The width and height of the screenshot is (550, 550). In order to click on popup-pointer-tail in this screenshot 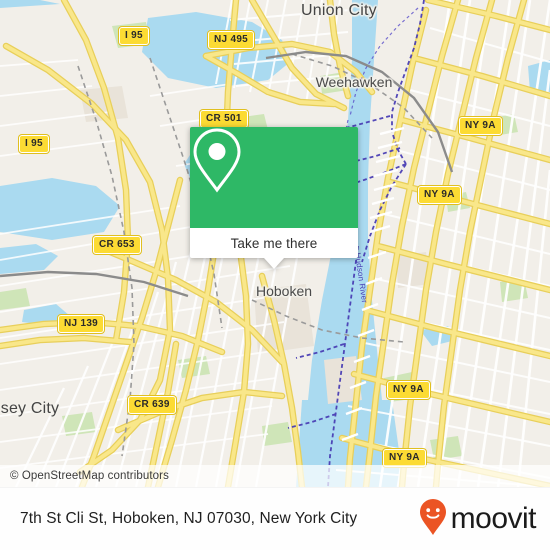, I will do `click(274, 263)`.